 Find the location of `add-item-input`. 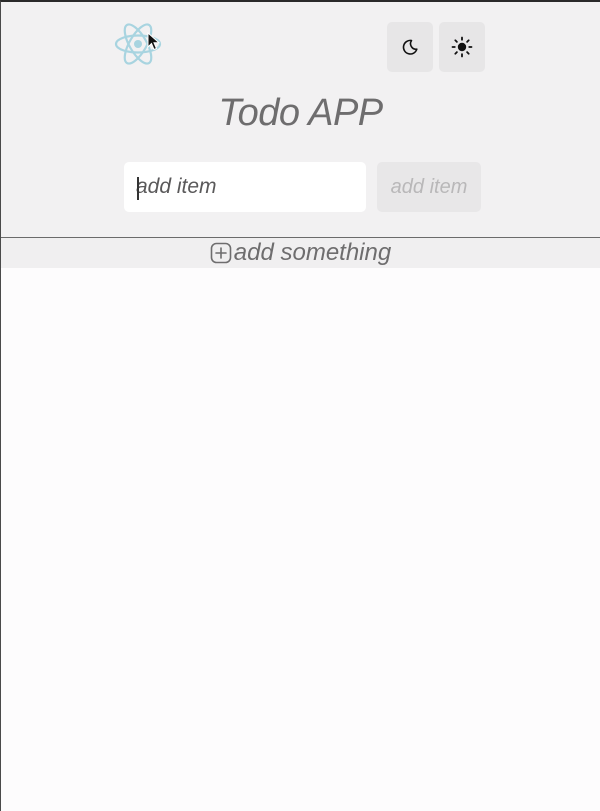

add-item-input is located at coordinates (245, 187).